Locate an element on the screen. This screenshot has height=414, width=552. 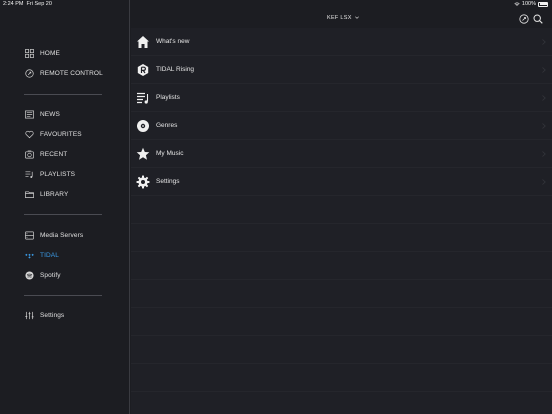
sidebar-item-label: TIDAL is located at coordinates (49, 255).